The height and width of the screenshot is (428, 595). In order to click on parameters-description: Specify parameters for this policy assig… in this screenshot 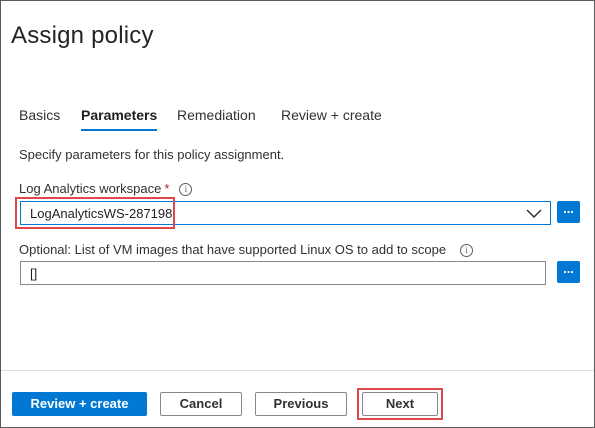, I will do `click(152, 154)`.